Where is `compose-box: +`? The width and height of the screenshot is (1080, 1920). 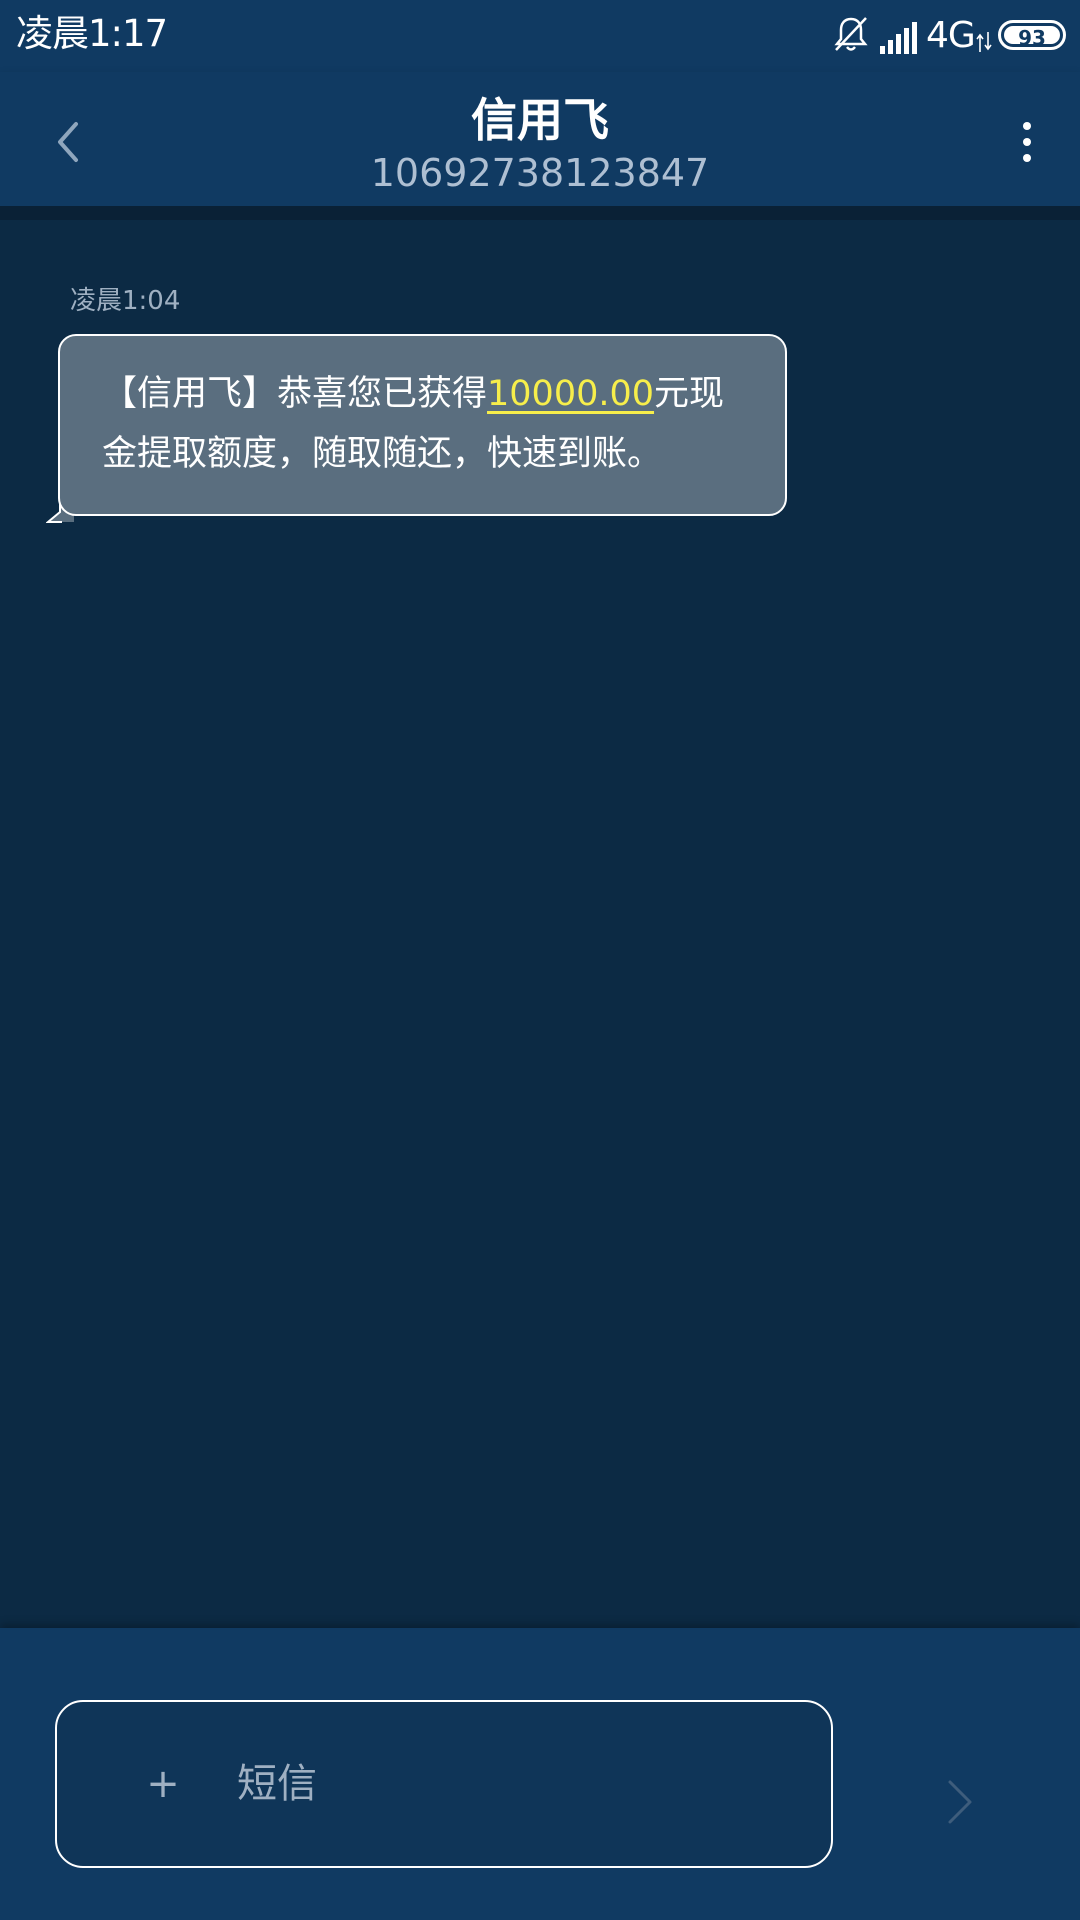 compose-box: + is located at coordinates (444, 1784).